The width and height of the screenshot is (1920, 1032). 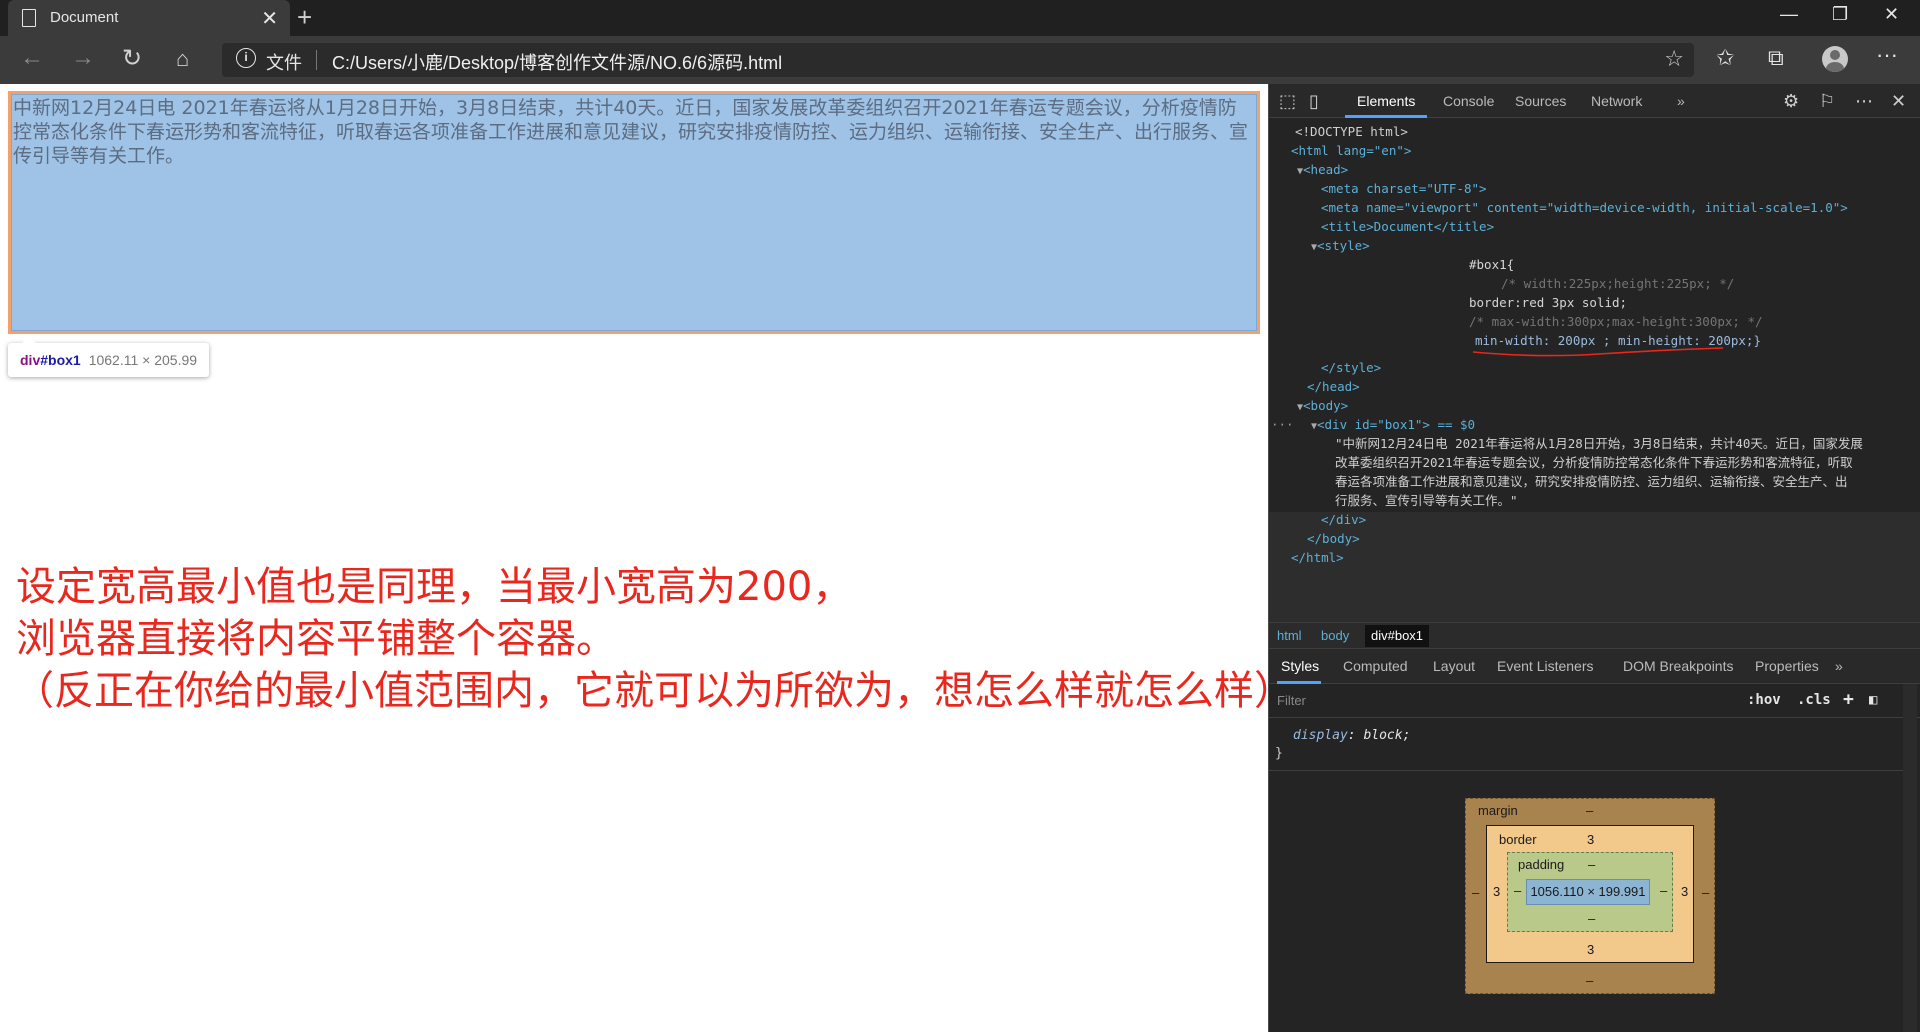 What do you see at coordinates (1335, 635) in the screenshot?
I see `crumb-body: body` at bounding box center [1335, 635].